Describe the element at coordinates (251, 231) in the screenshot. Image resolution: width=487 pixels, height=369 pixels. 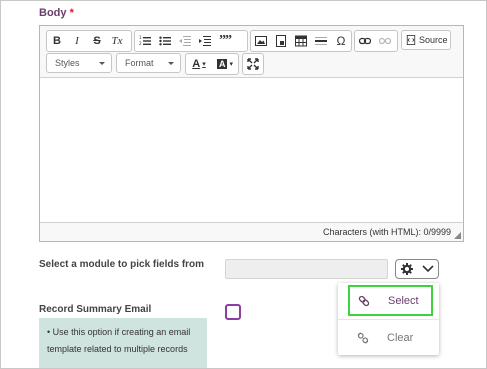
I see `editor-status-bar: Characters (with HTML): 0/9999` at that location.